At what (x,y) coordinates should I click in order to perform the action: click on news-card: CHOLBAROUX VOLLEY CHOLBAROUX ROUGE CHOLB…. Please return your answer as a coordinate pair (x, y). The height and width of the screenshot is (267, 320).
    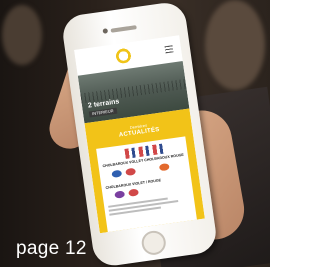
    Looking at the image, I should click on (146, 184).